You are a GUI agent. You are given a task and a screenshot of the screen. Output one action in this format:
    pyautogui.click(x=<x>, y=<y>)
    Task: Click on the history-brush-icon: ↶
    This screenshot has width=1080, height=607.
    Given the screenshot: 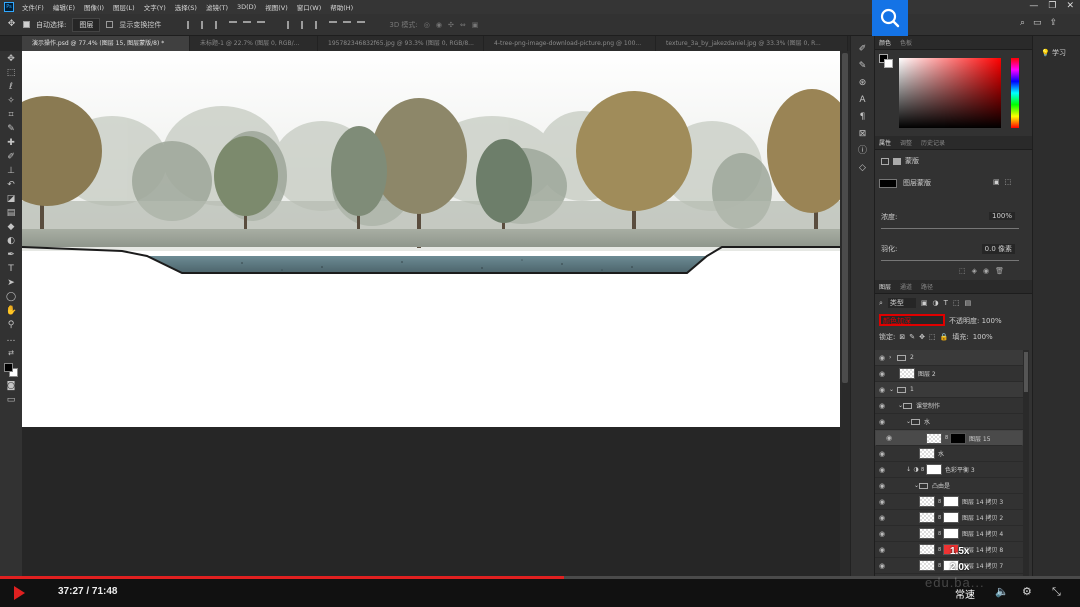 What is the action you would take?
    pyautogui.click(x=11, y=185)
    